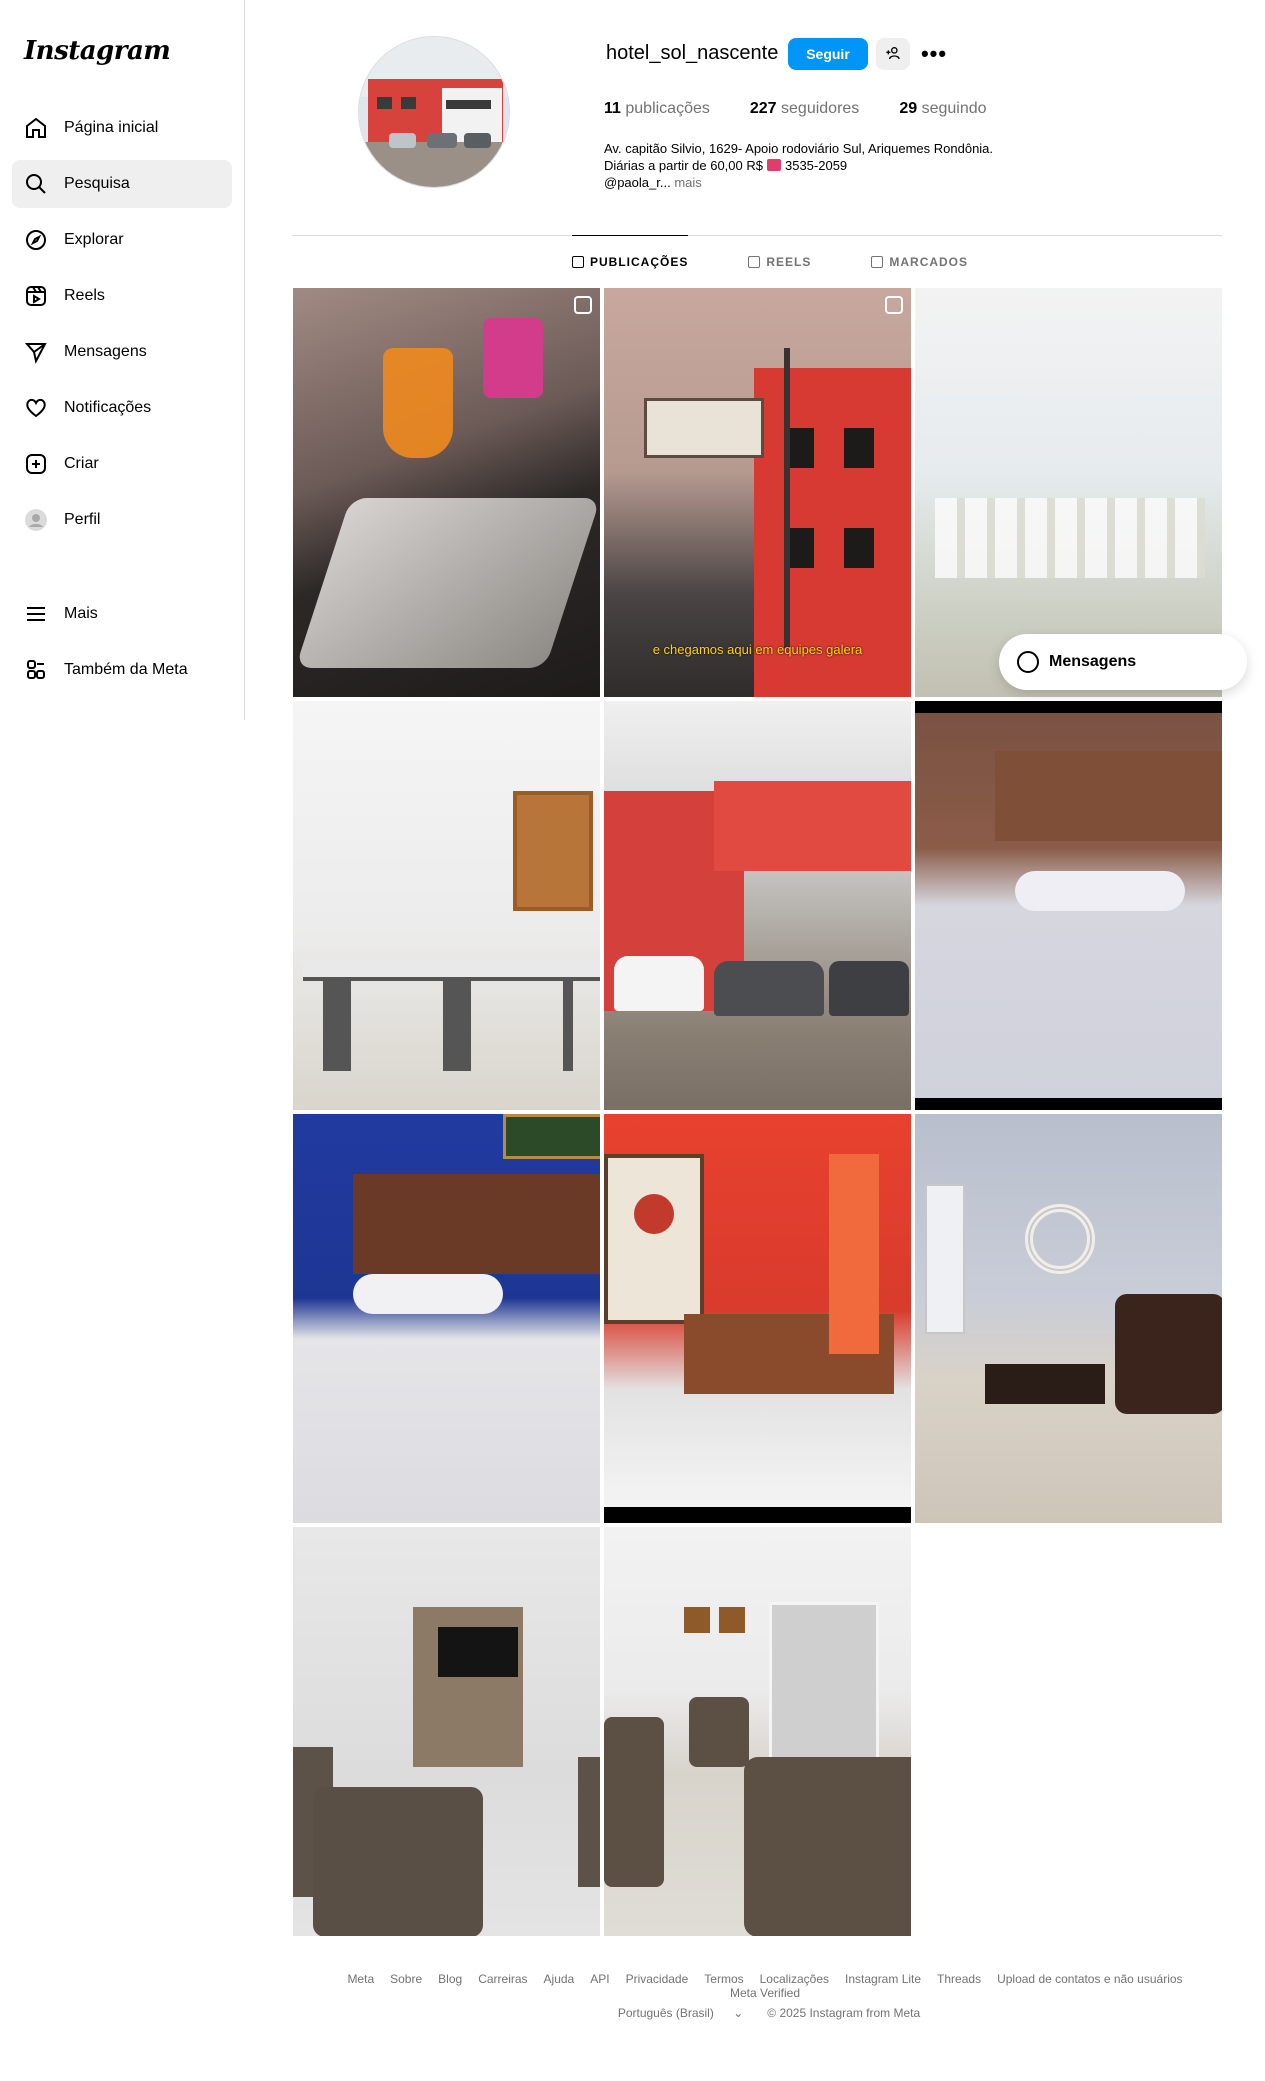 Image resolution: width=1265 pixels, height=2081 pixels. What do you see at coordinates (773, 165) in the screenshot?
I see `telephone-emoji-icon` at bounding box center [773, 165].